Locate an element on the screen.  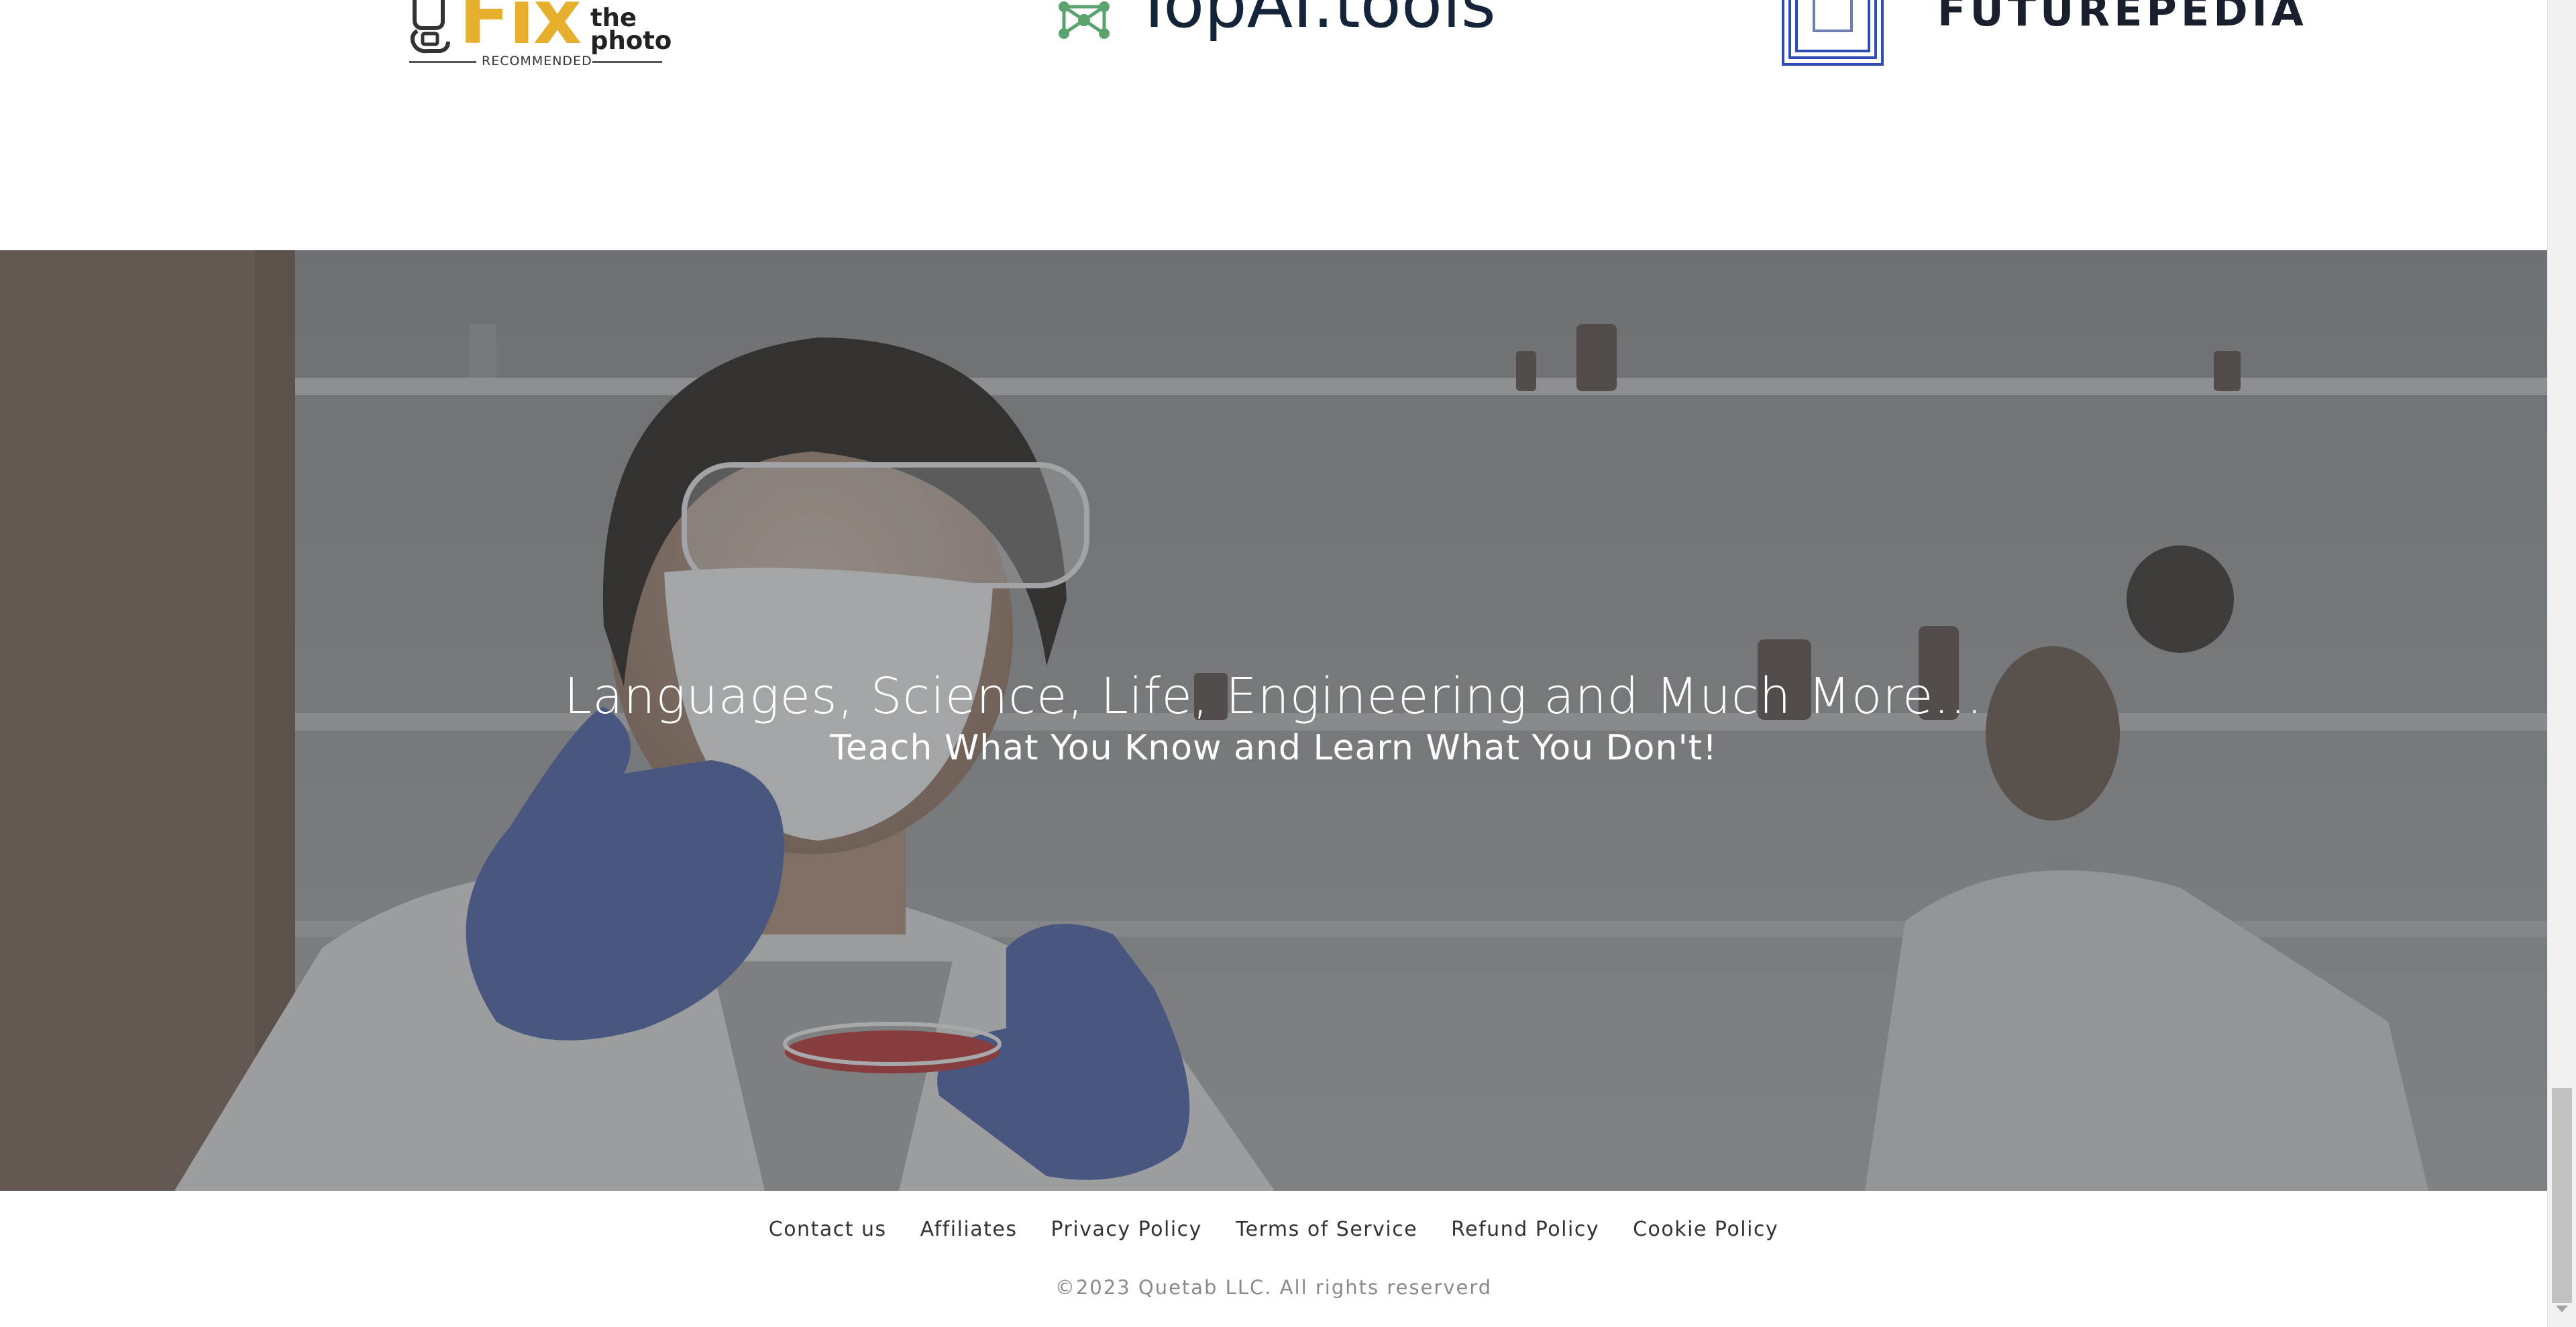
stacked-squares-icon is located at coordinates (1833, 33).